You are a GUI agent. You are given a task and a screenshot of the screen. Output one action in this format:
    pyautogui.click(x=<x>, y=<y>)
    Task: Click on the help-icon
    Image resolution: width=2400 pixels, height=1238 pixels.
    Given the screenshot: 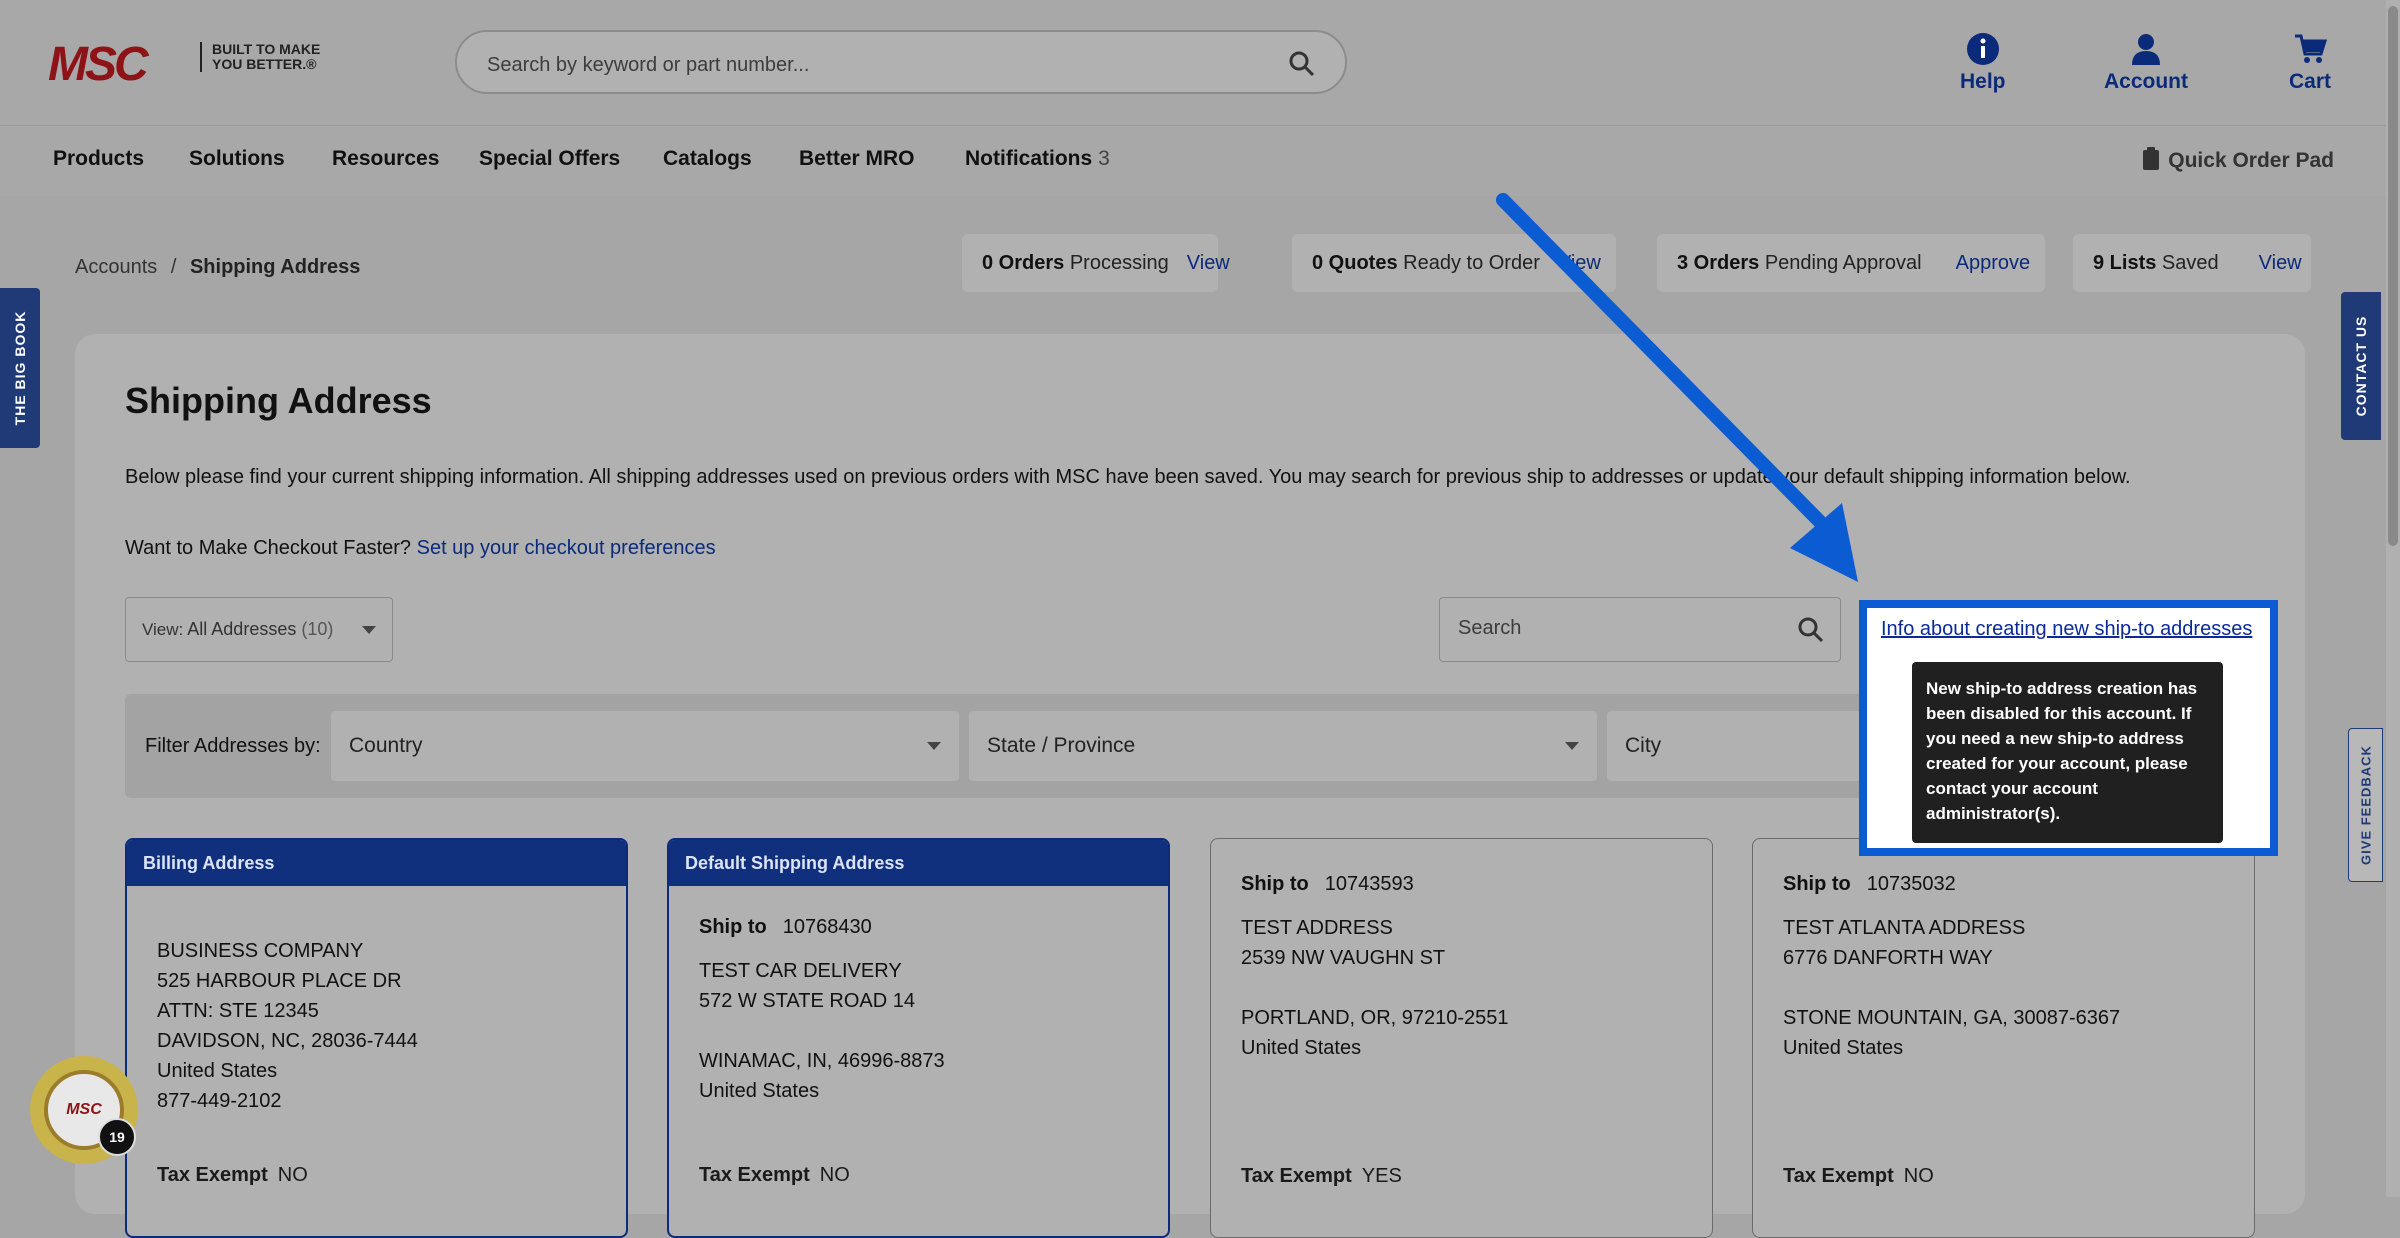 What is the action you would take?
    pyautogui.click(x=1982, y=49)
    